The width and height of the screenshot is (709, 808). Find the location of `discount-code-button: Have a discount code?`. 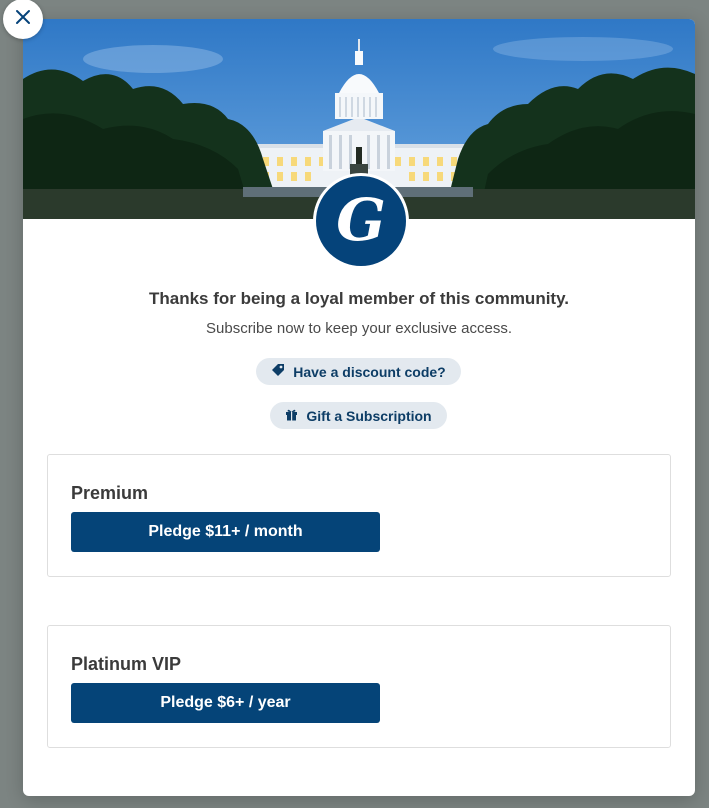

discount-code-button: Have a discount code? is located at coordinates (358, 371).